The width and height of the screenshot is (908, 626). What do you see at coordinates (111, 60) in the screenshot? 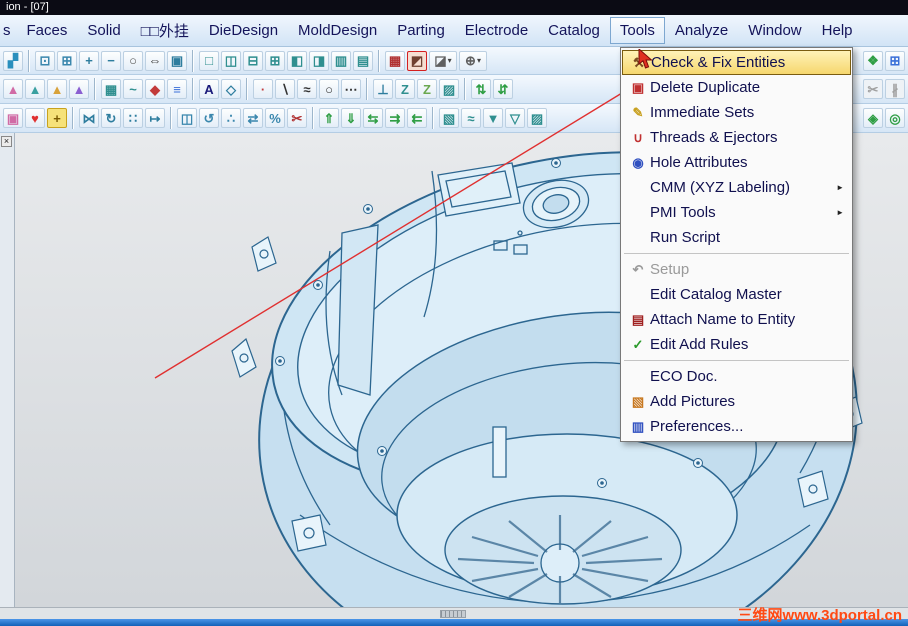
I see `zoom-out-icon: −` at bounding box center [111, 60].